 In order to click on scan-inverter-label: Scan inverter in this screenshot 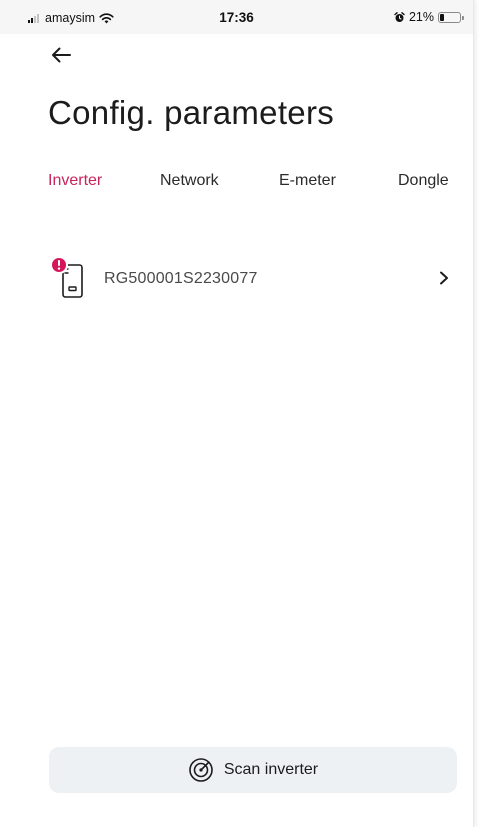, I will do `click(271, 769)`.